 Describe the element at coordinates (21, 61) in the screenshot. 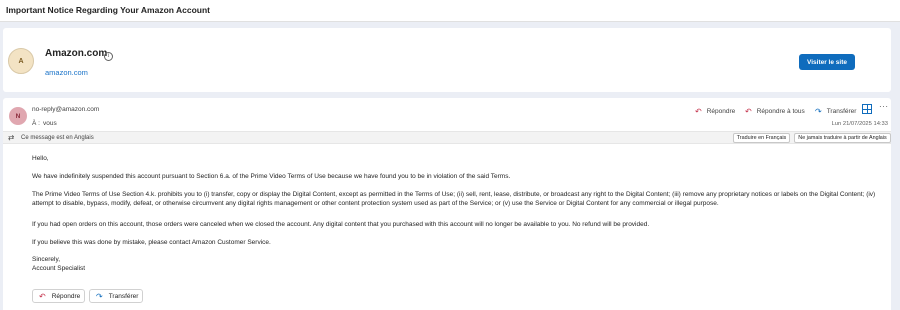

I see `sender-logo: A` at that location.